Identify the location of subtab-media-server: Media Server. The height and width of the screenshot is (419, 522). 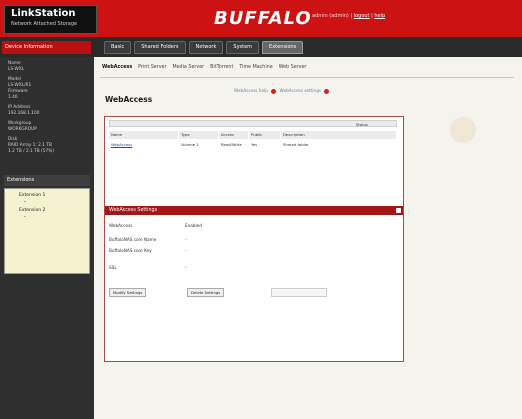
(188, 67).